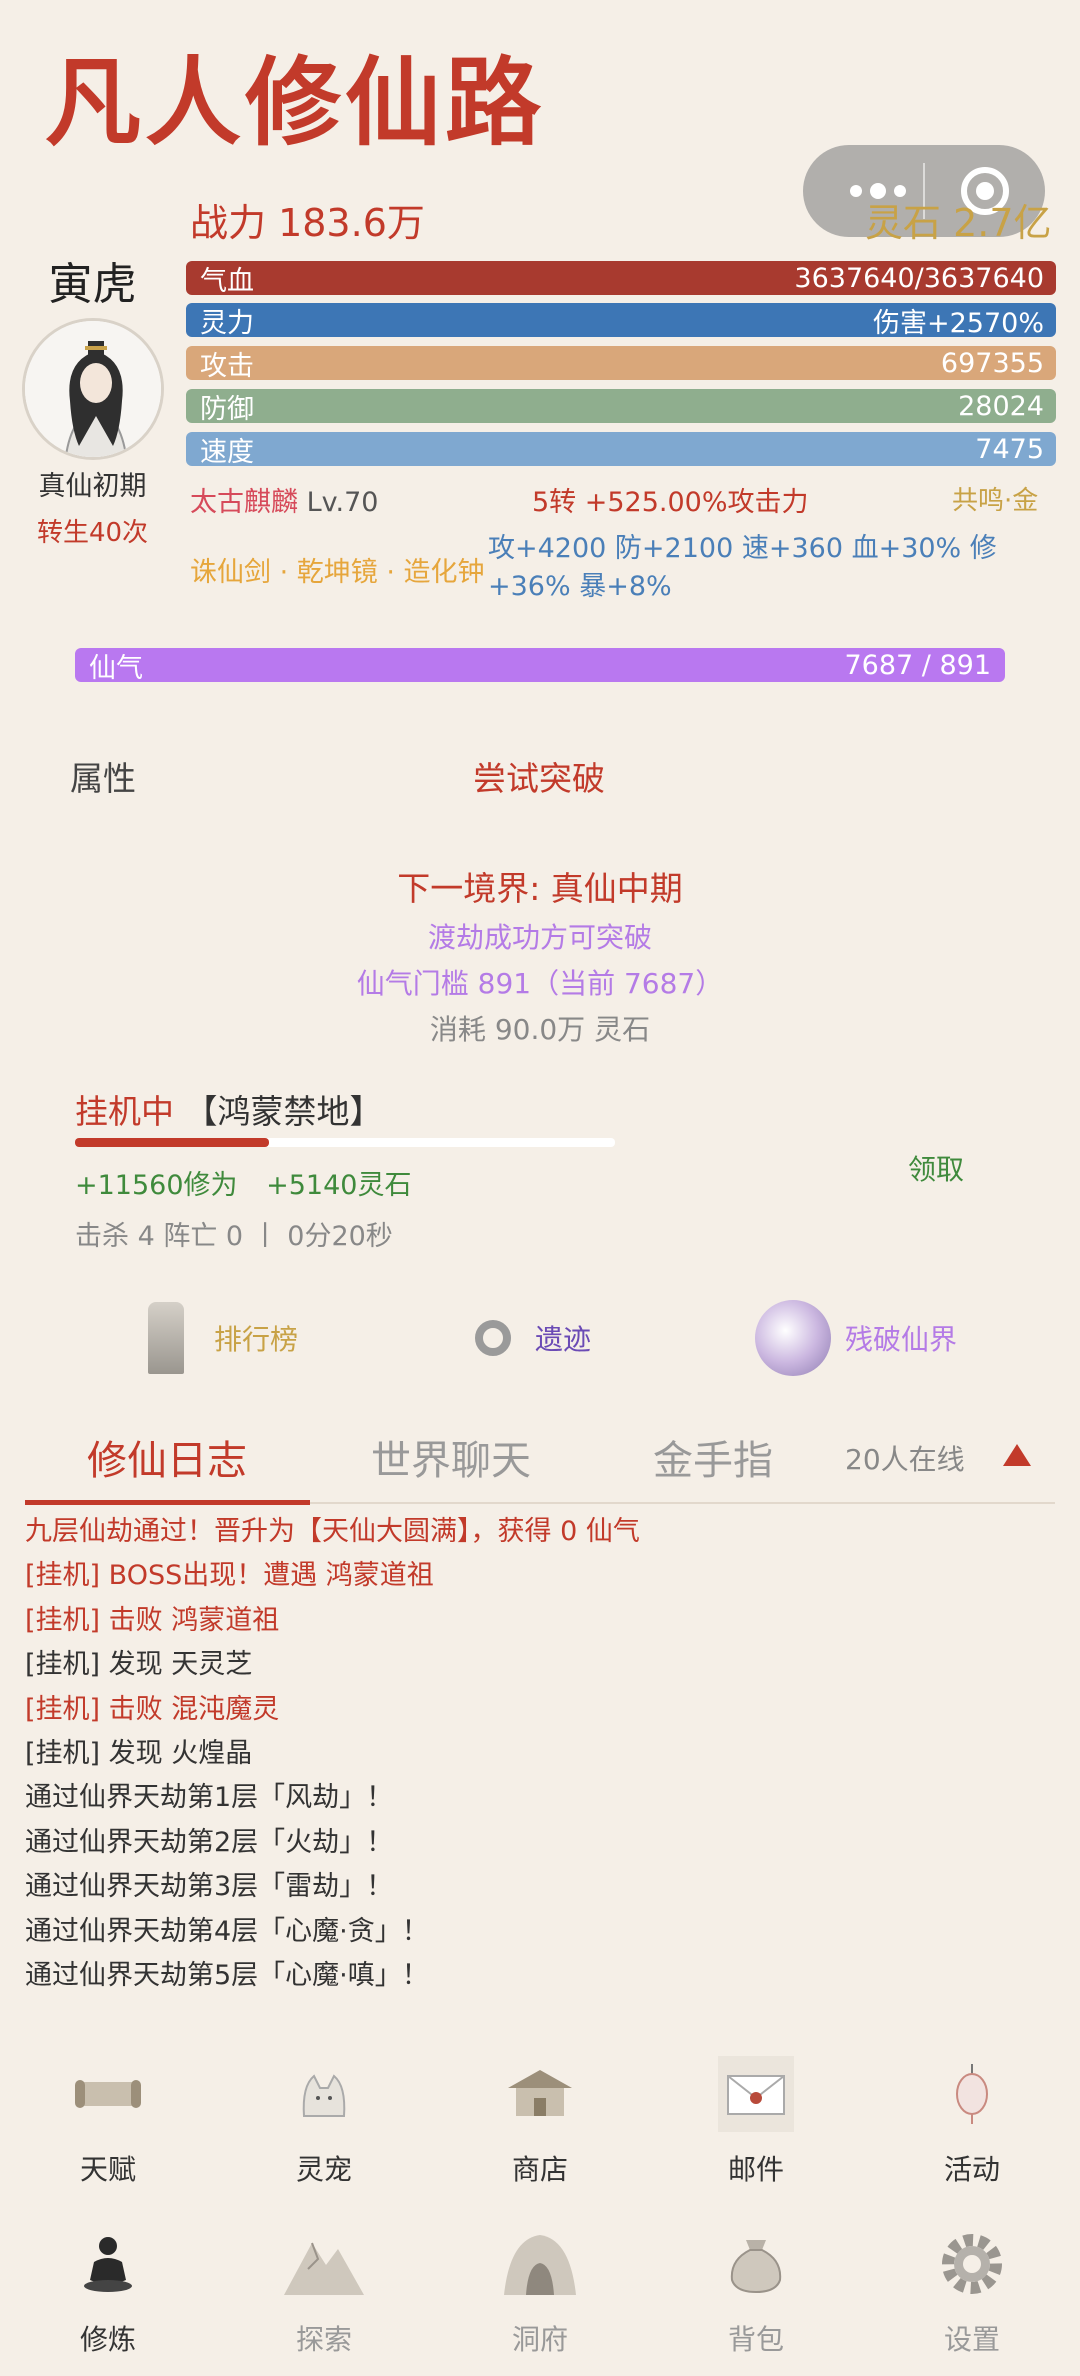 The height and width of the screenshot is (2376, 1080). I want to click on online-count: 20人在线, so click(905, 1459).